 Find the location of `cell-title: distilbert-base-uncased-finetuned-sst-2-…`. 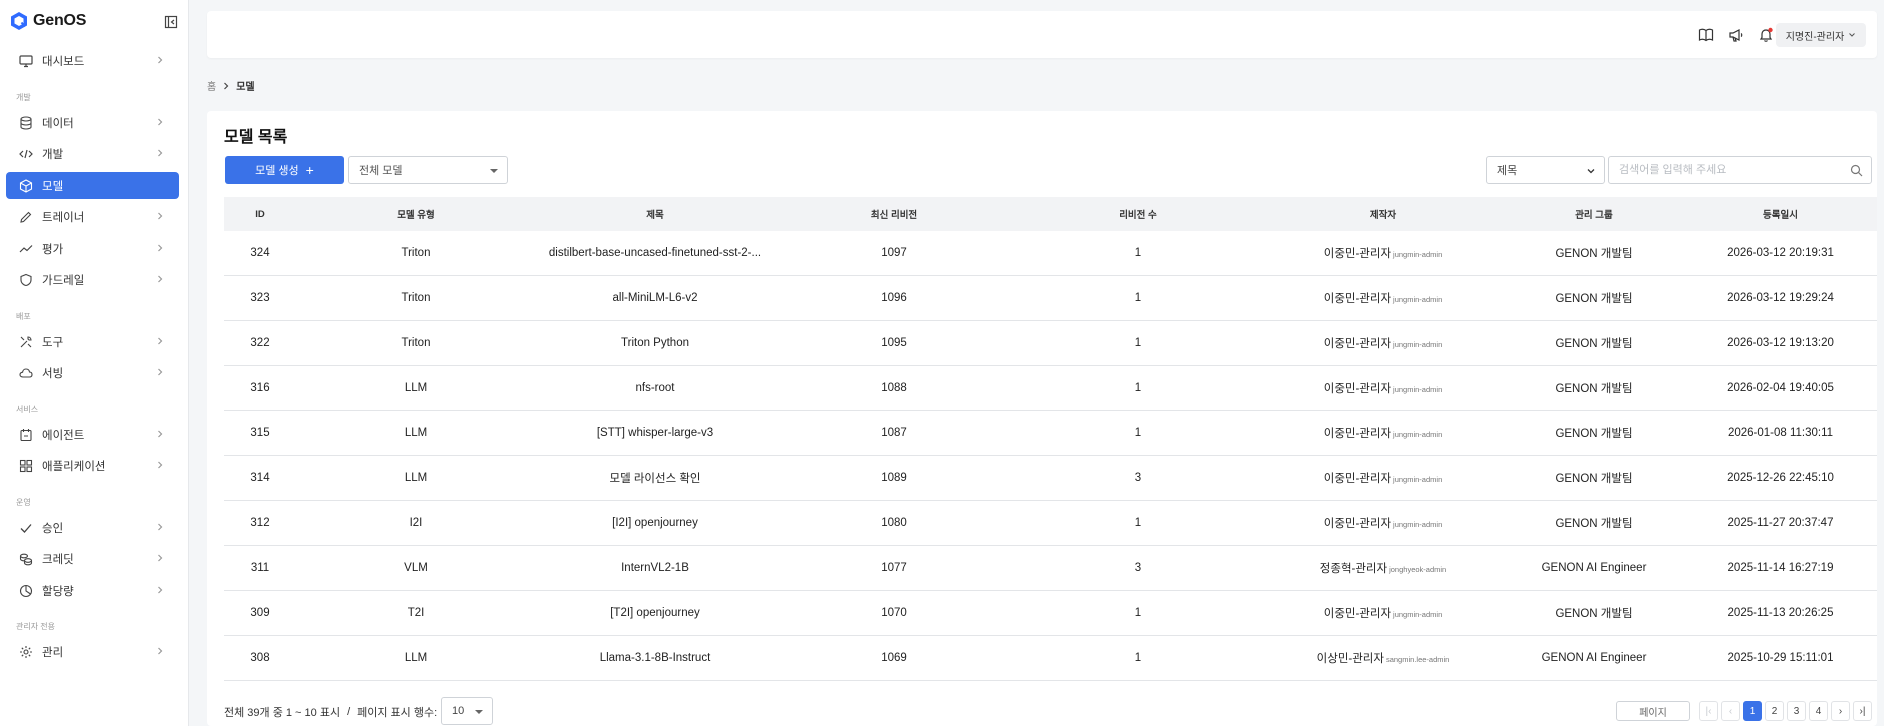

cell-title: distilbert-base-uncased-finetuned-sst-2-… is located at coordinates (655, 253).